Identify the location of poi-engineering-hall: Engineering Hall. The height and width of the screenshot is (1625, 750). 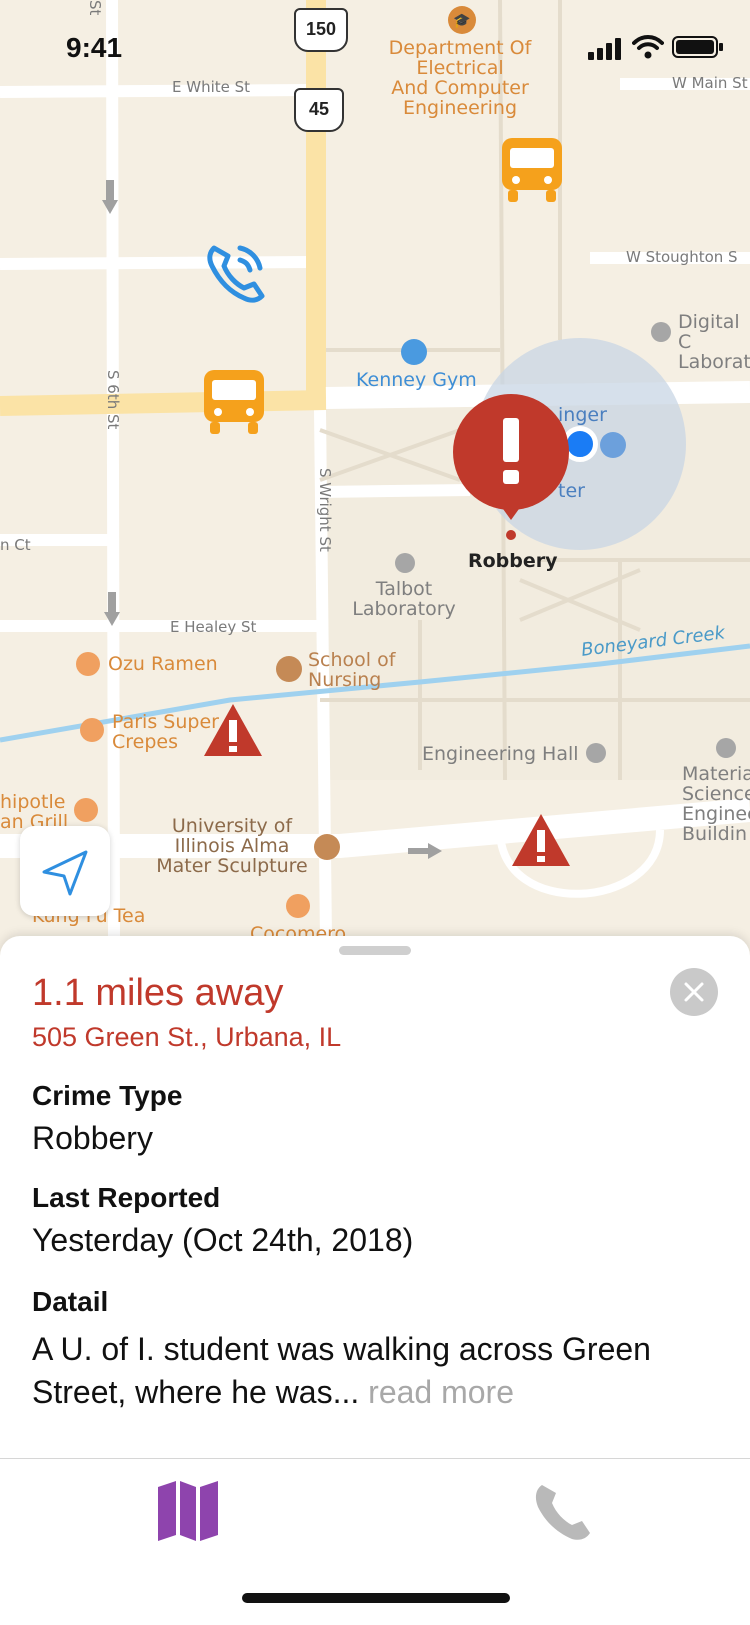
(500, 754).